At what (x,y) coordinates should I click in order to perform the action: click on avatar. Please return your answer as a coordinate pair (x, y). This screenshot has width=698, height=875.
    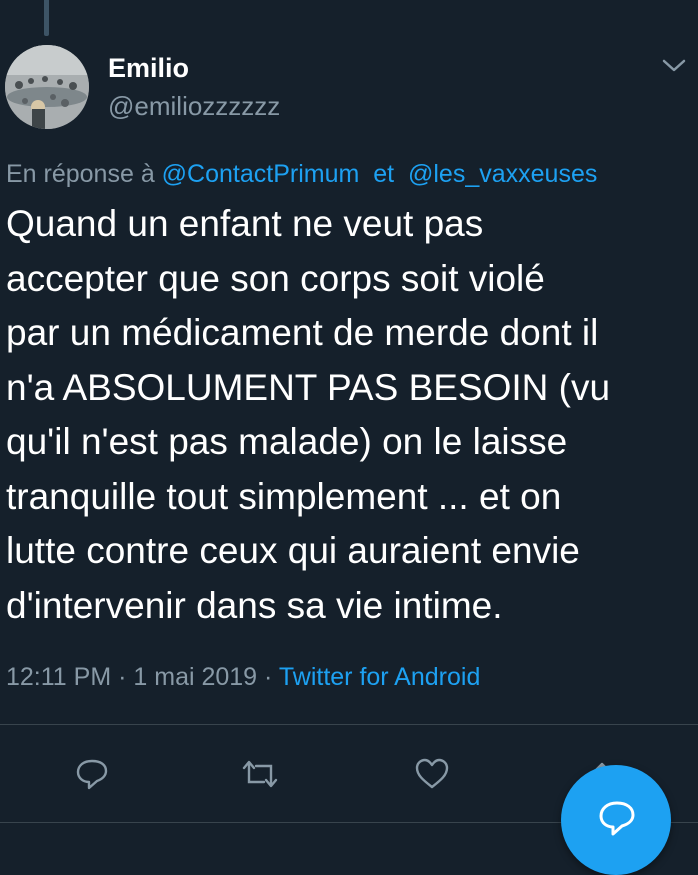
    Looking at the image, I should click on (47, 87).